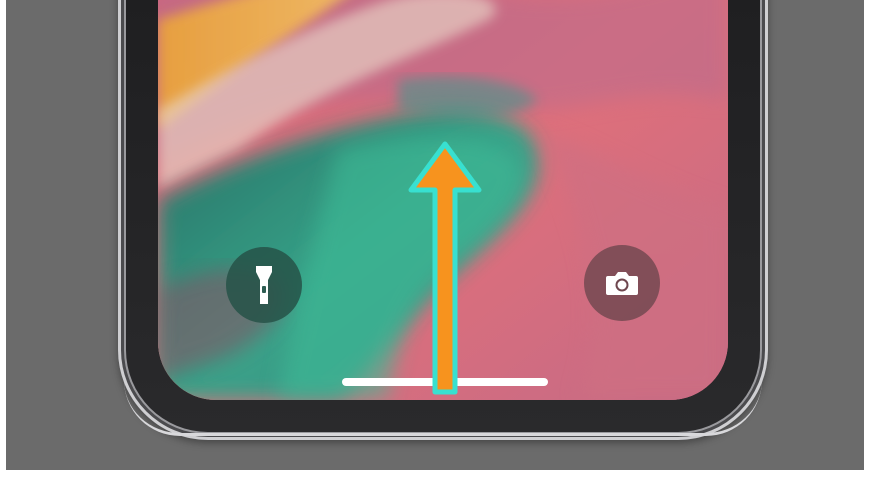 This screenshot has height=480, width=870. I want to click on camera-button, so click(622, 283).